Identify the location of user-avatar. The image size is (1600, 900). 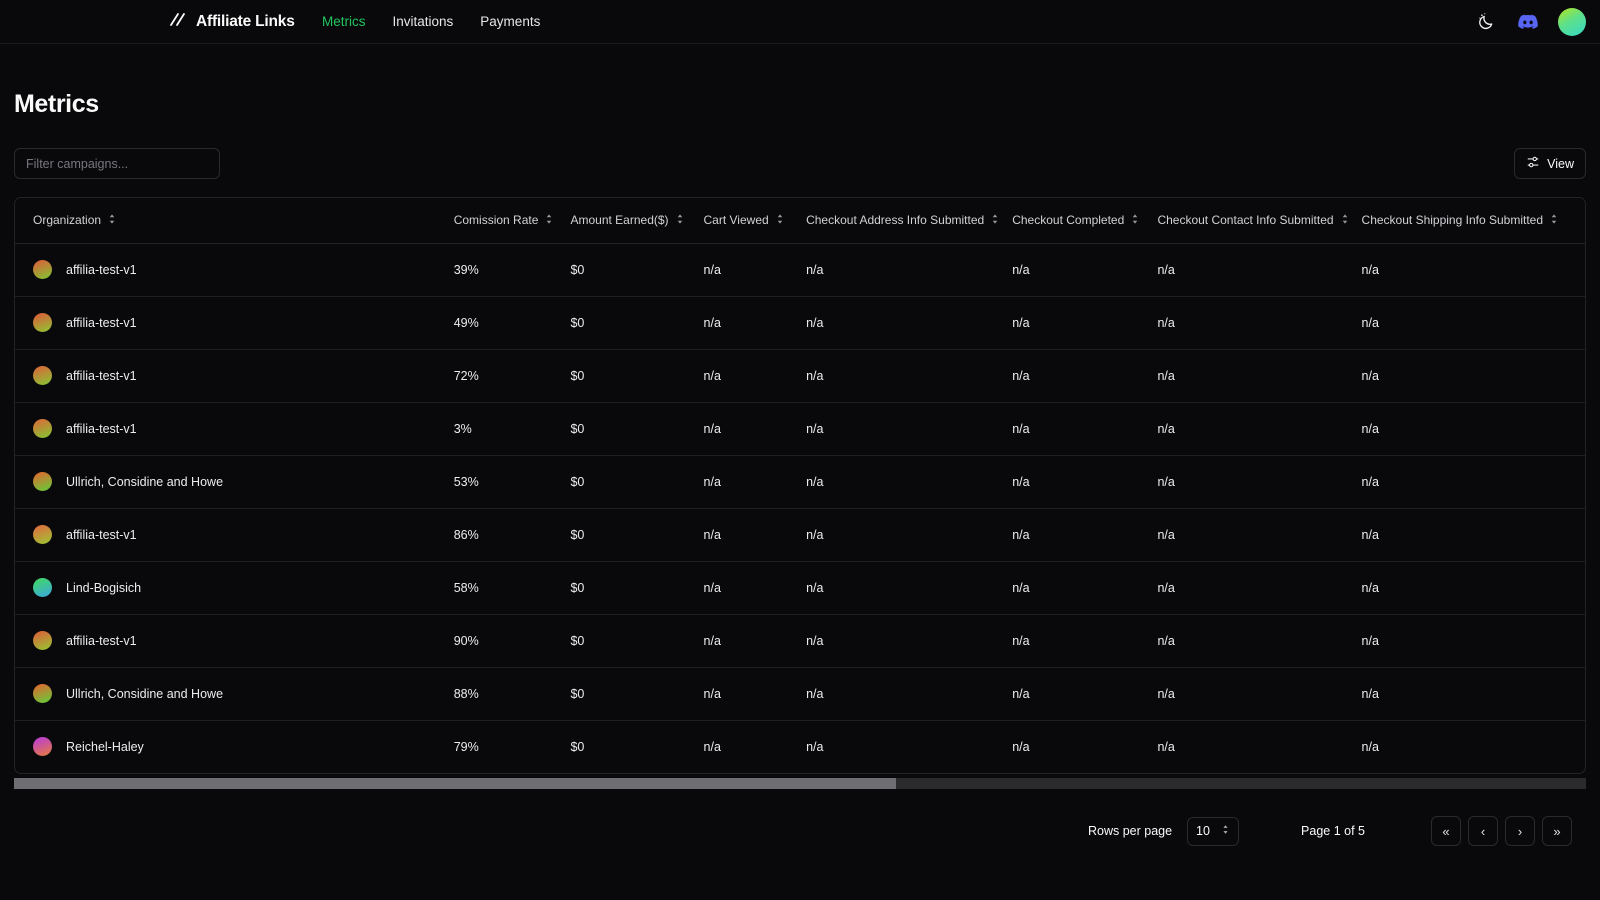
(1572, 21).